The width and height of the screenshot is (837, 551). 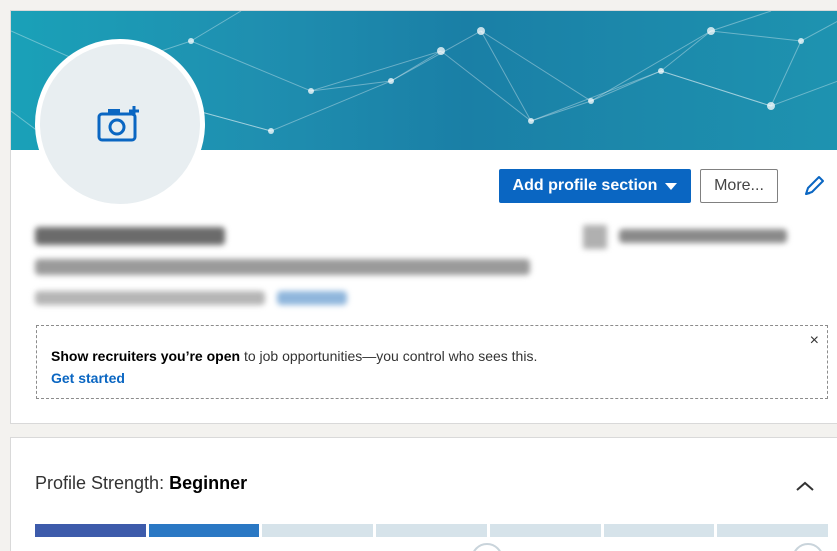 I want to click on profile-strength-level: Beginner, so click(x=208, y=483).